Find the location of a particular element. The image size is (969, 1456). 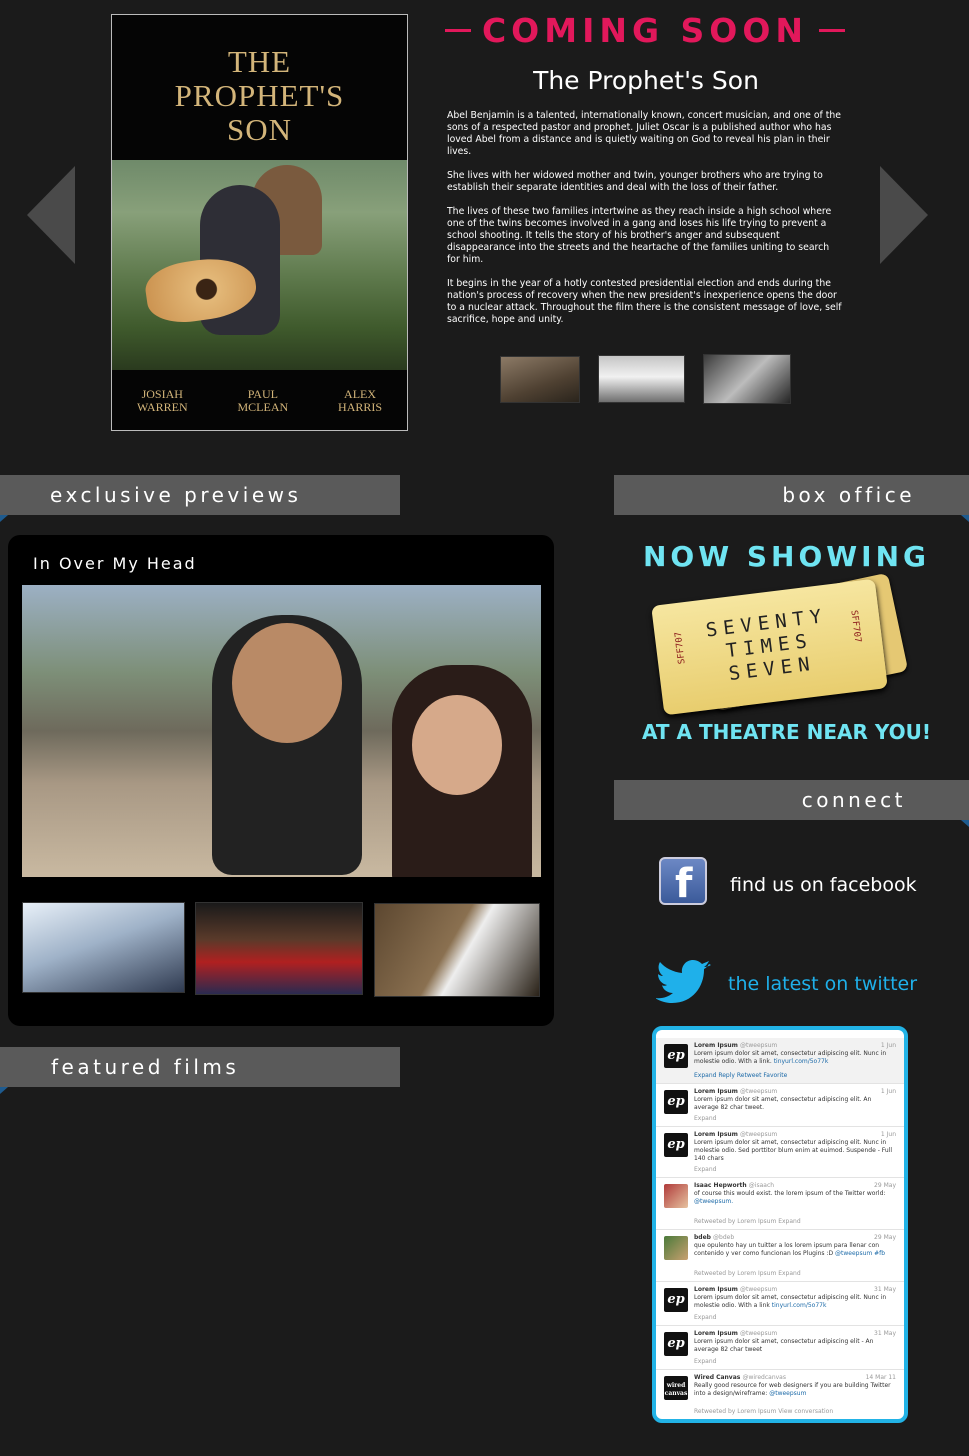

tweet-author: Isaac Hepworth @isaach is located at coordinates (734, 1186).